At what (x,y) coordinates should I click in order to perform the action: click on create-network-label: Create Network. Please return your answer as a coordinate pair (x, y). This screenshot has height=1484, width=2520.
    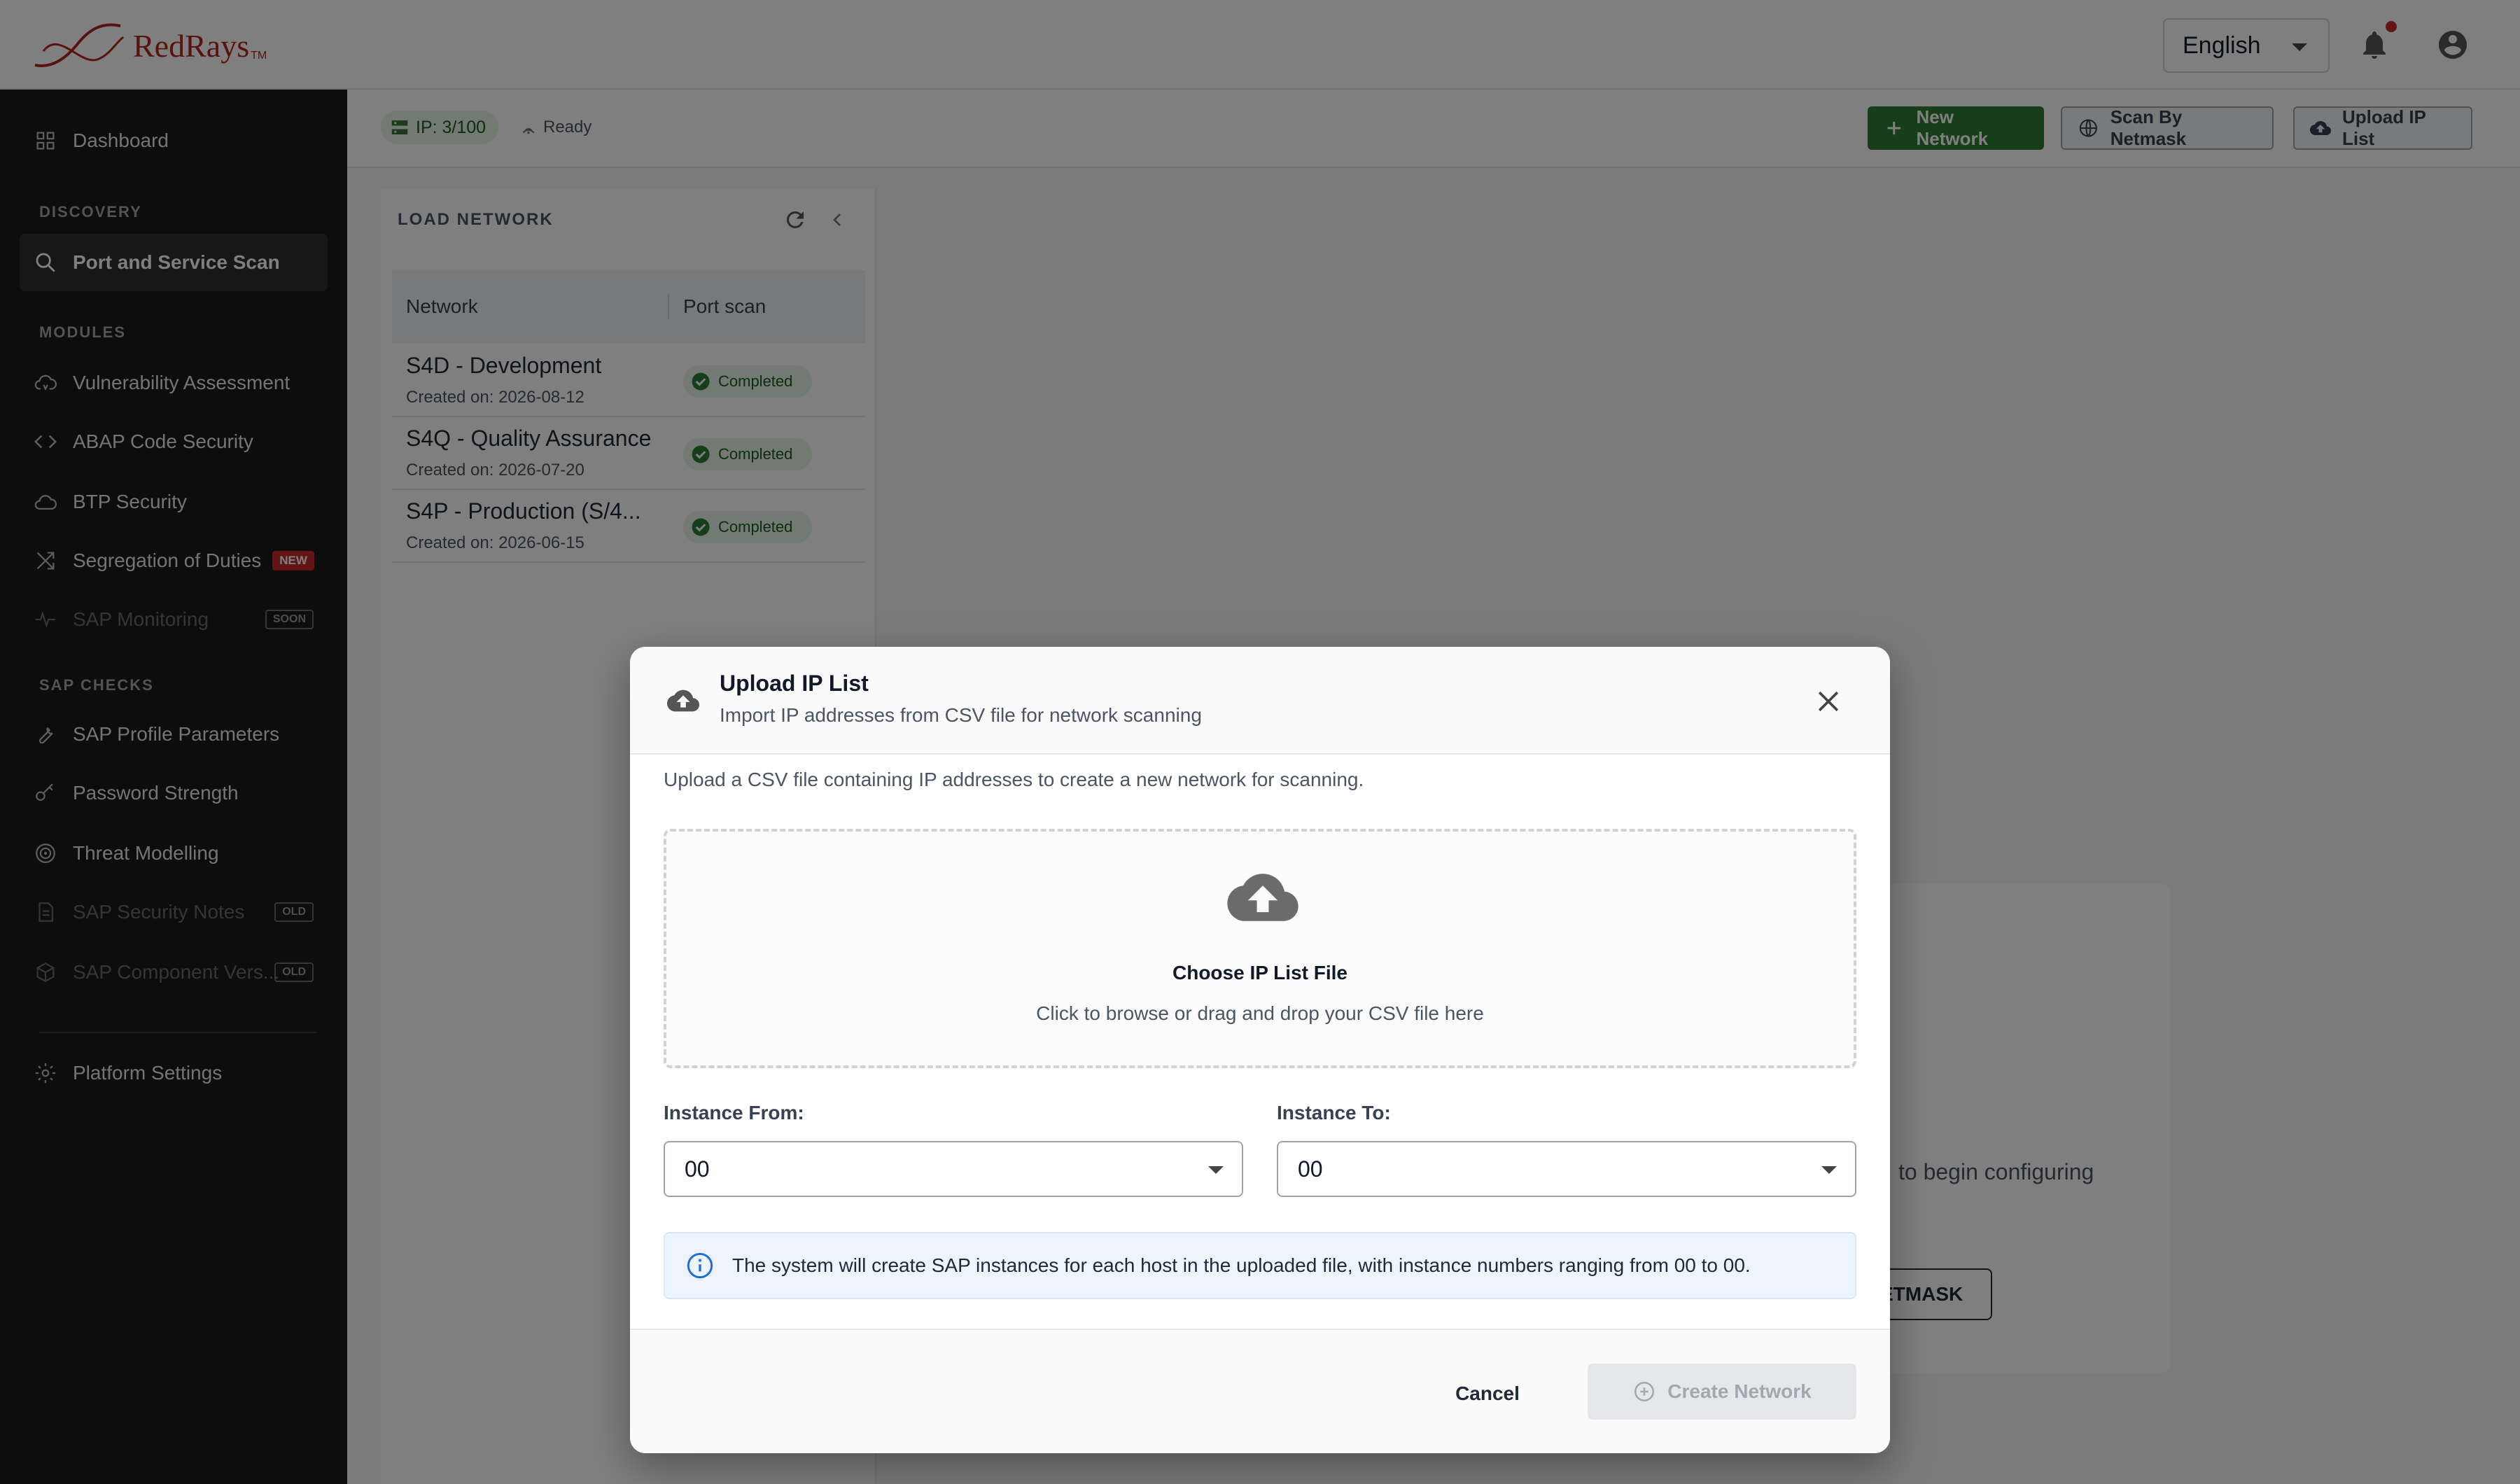
    Looking at the image, I should click on (1739, 1391).